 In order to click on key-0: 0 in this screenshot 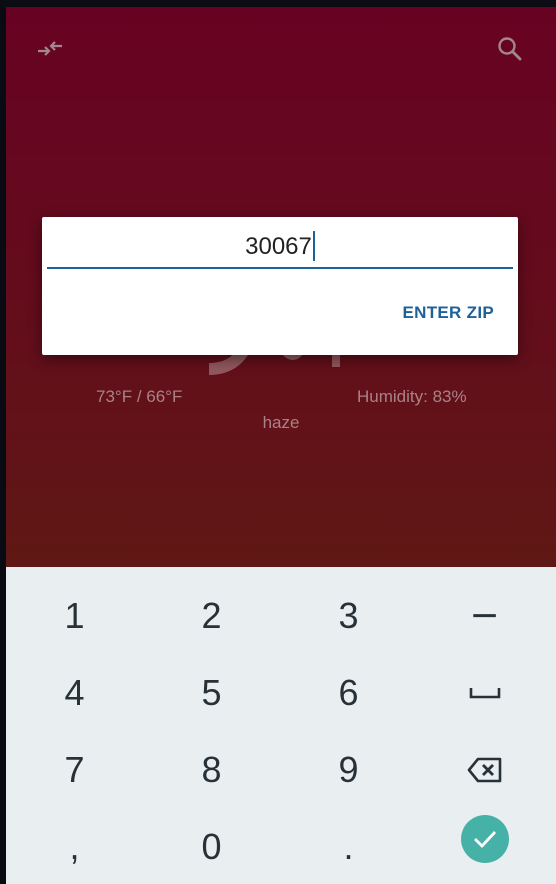, I will do `click(211, 846)`.